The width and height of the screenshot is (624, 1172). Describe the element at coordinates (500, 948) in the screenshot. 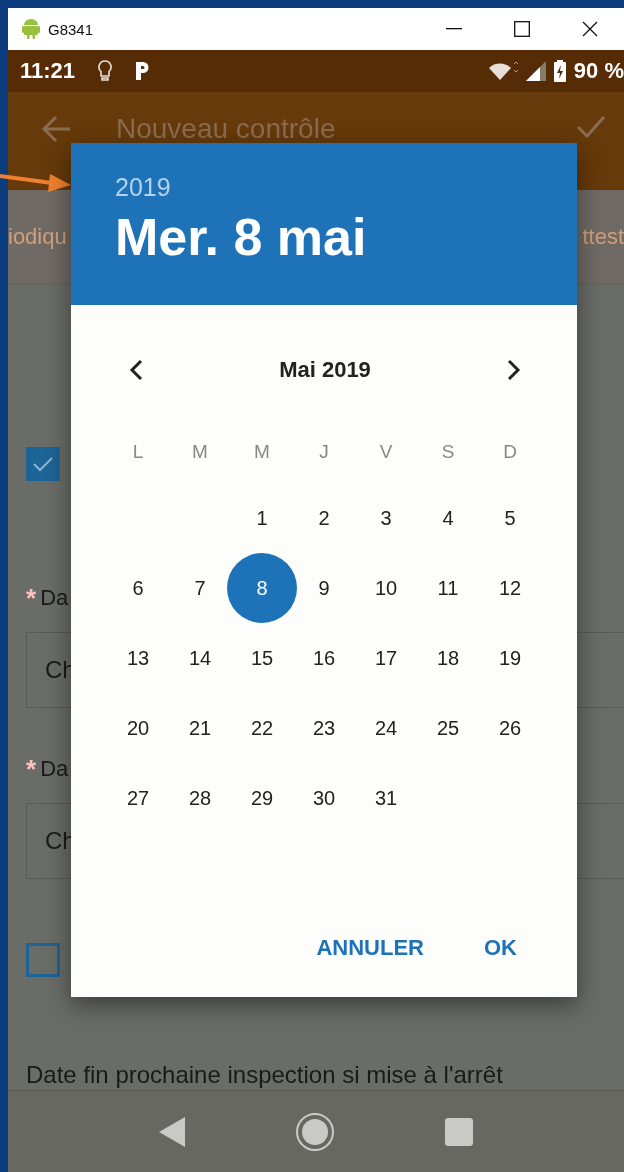

I see `dialog-button: OK` at that location.